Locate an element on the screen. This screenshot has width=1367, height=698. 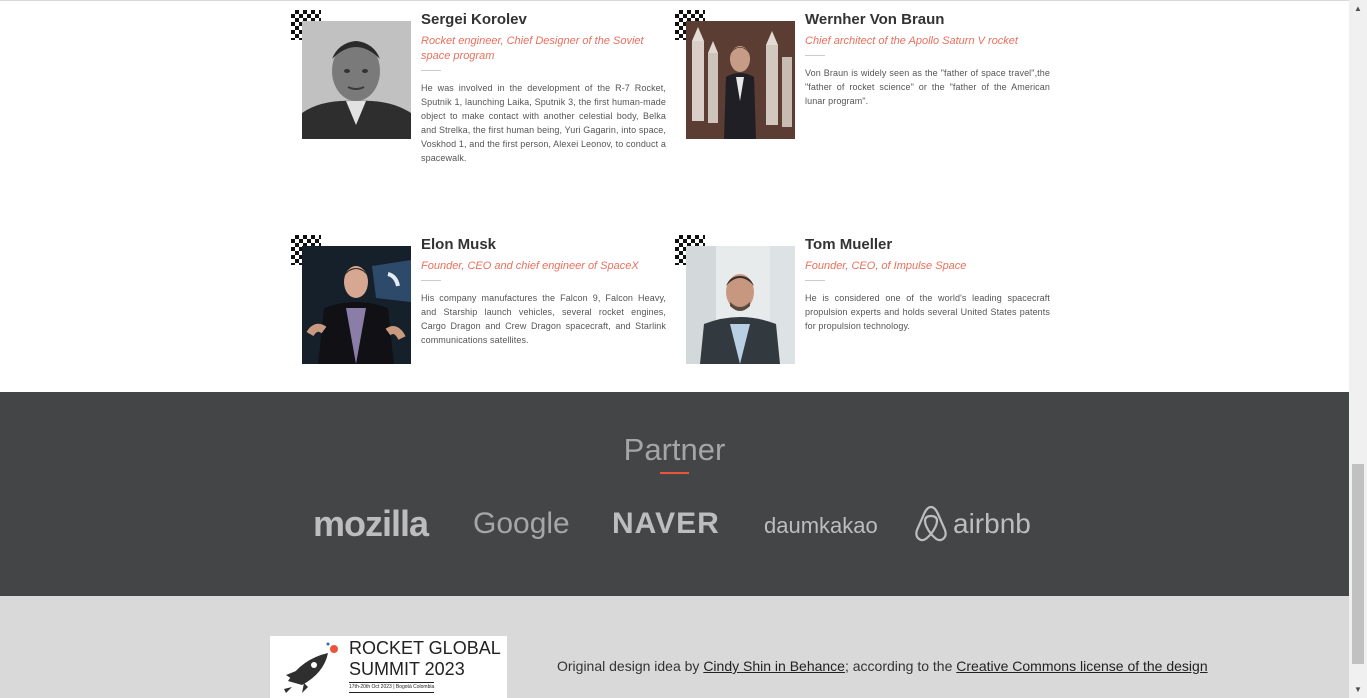
partner-logo-google: Google is located at coordinates (521, 524).